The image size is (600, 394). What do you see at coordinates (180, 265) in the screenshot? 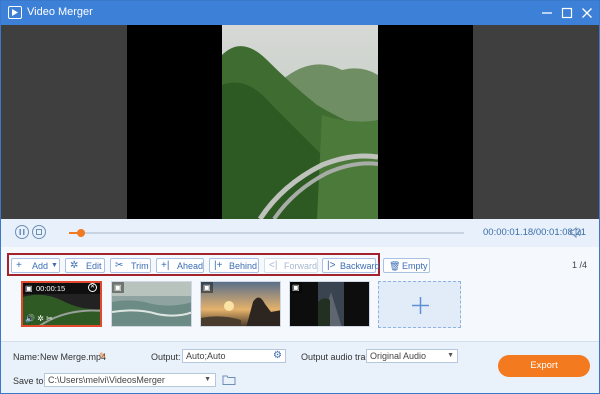
I see `ahead-button: +| Ahead` at bounding box center [180, 265].